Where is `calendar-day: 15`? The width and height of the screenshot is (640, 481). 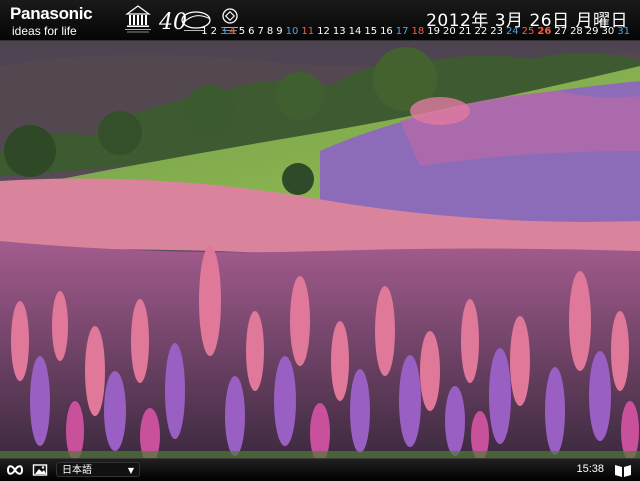 calendar-day: 15 is located at coordinates (371, 31).